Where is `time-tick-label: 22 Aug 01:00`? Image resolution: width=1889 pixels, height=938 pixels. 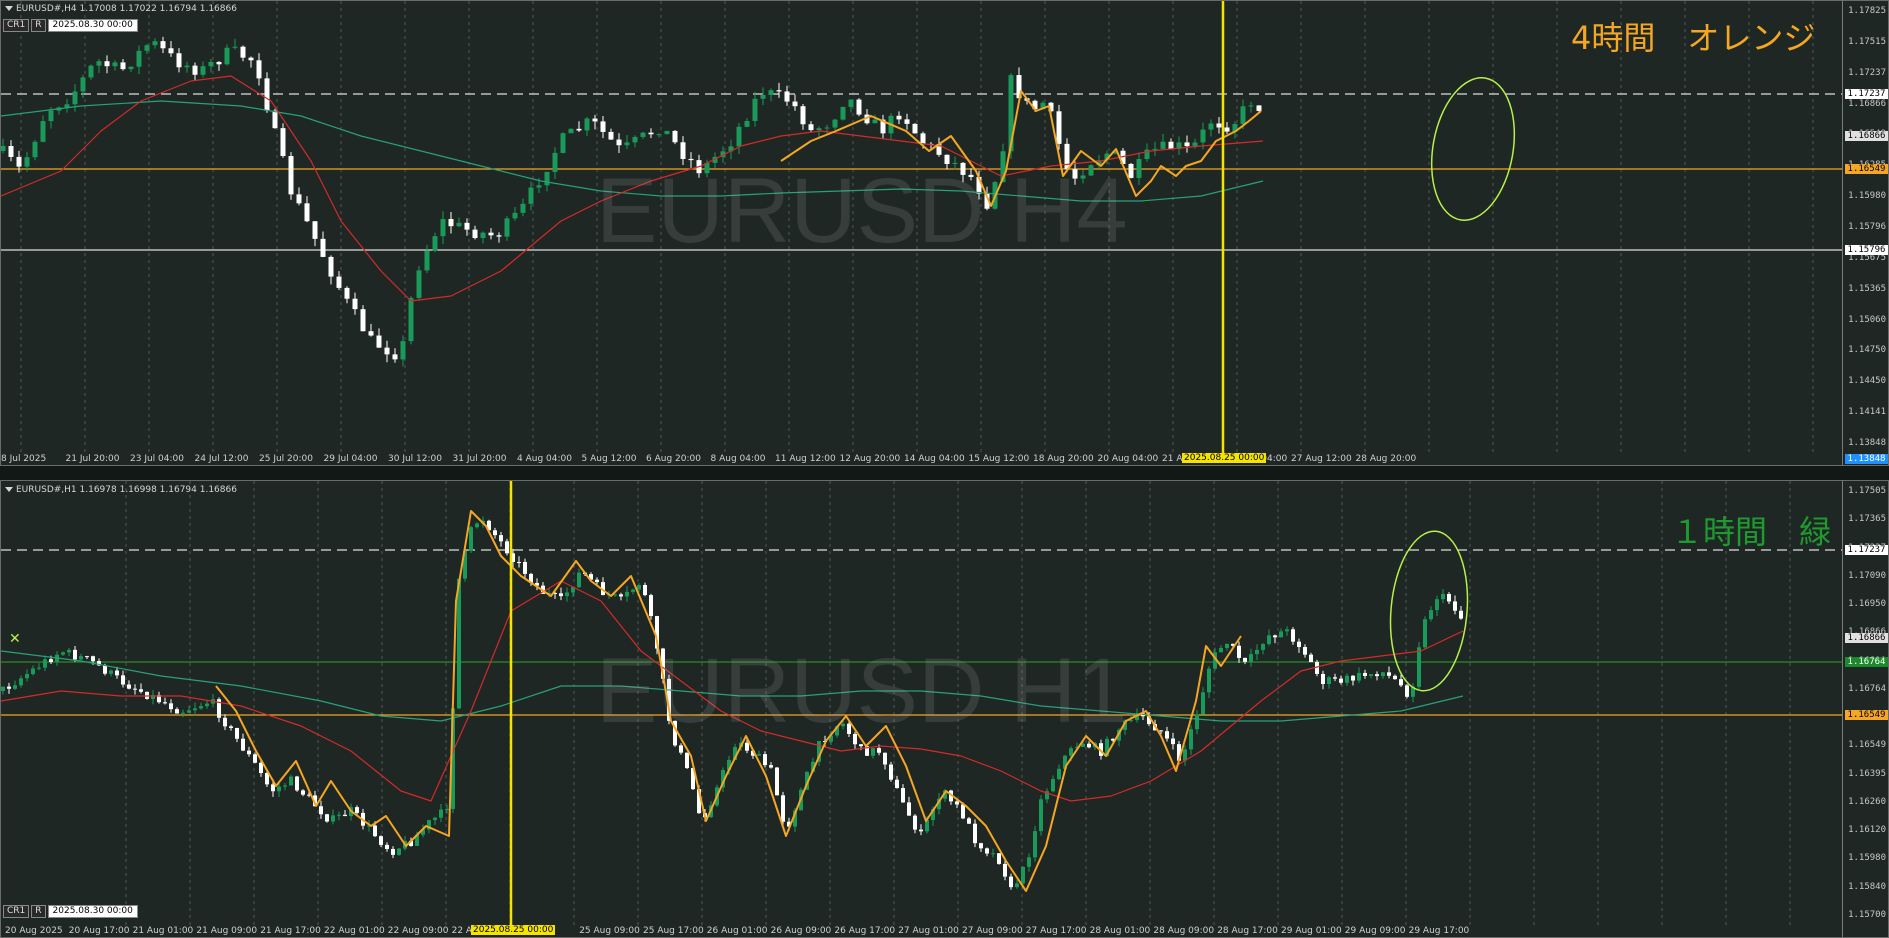
time-tick-label: 22 Aug 01:00 is located at coordinates (354, 931).